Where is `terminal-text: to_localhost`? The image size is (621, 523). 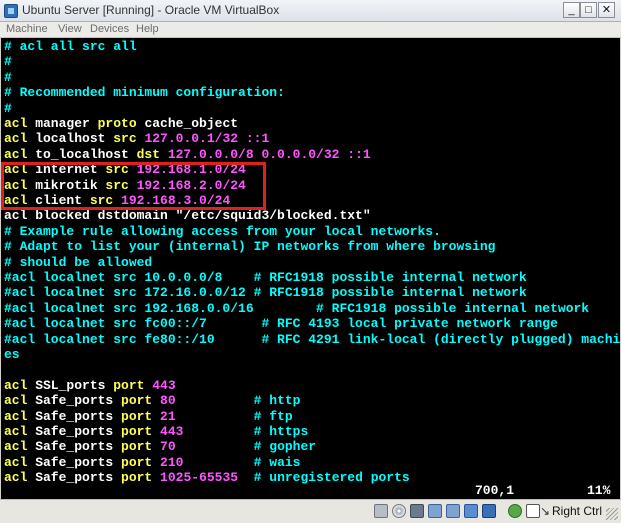 terminal-text: to_localhost is located at coordinates (82, 154).